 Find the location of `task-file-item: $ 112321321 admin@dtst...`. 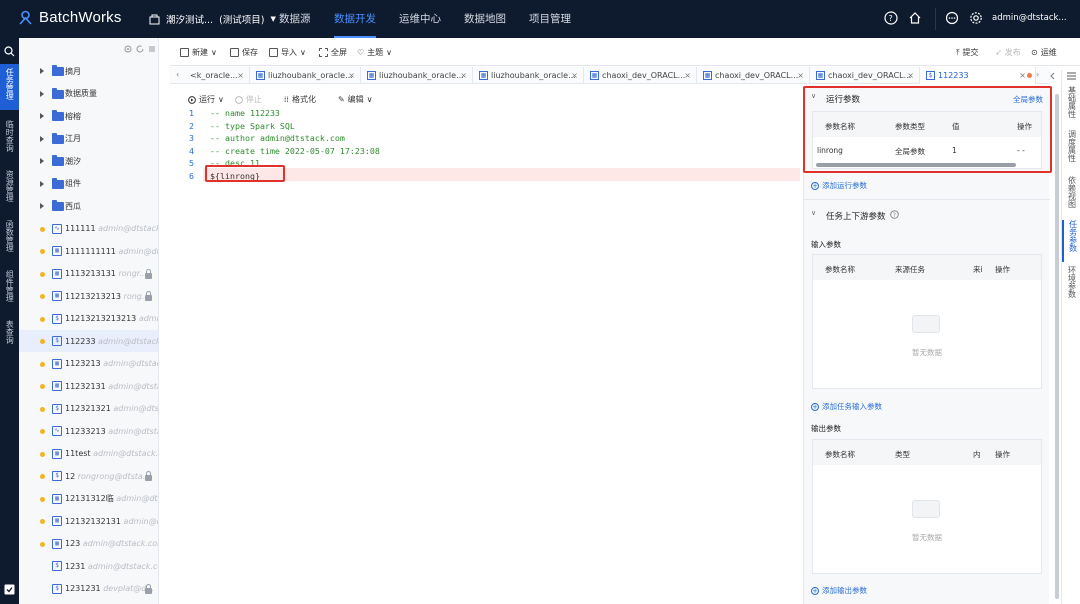

task-file-item: $ 112321321 admin@dtst... is located at coordinates (88, 409).